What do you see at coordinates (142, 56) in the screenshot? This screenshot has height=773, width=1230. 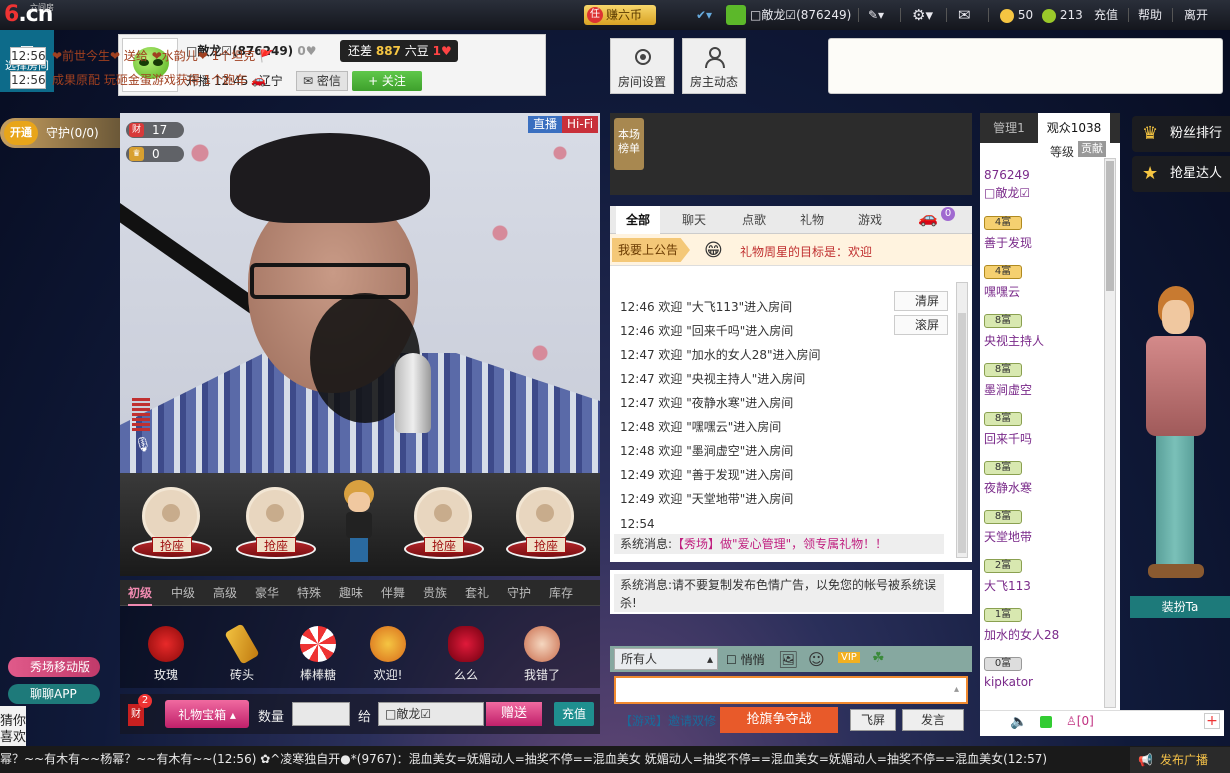 I see `gift-ticker-item: 12:56 ❤前世今生❤ 送给 ❤水韵儿❤ 1个坦克 🚩` at bounding box center [142, 56].